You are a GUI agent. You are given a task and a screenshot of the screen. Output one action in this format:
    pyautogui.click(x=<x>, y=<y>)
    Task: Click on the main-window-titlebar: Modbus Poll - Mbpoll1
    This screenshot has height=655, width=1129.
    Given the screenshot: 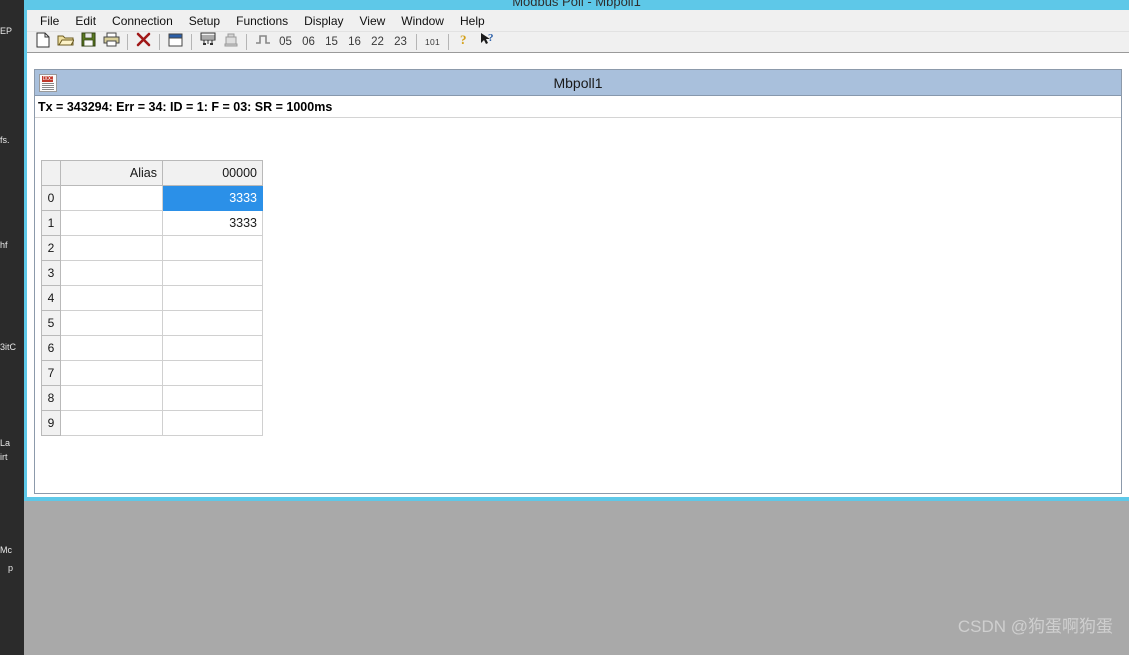 What is the action you would take?
    pyautogui.click(x=576, y=5)
    